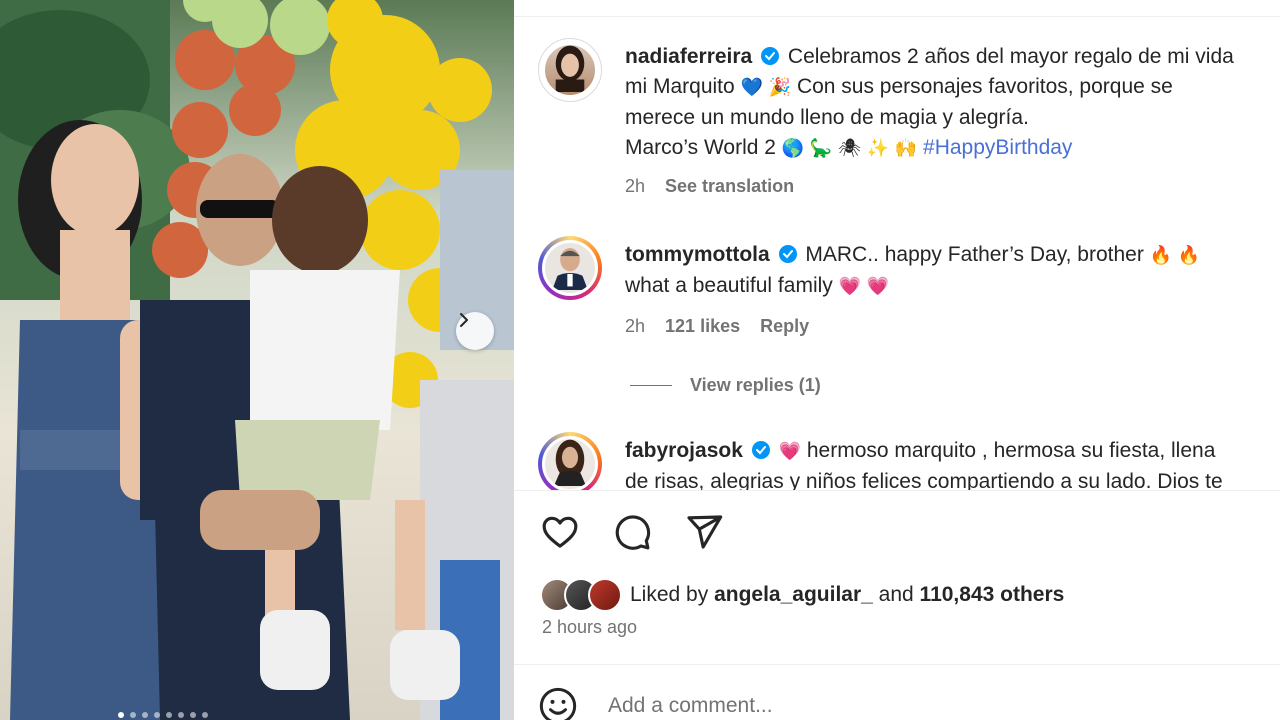 This screenshot has width=1280, height=720. What do you see at coordinates (729, 285) in the screenshot?
I see `comment-text: what a beautiful family` at bounding box center [729, 285].